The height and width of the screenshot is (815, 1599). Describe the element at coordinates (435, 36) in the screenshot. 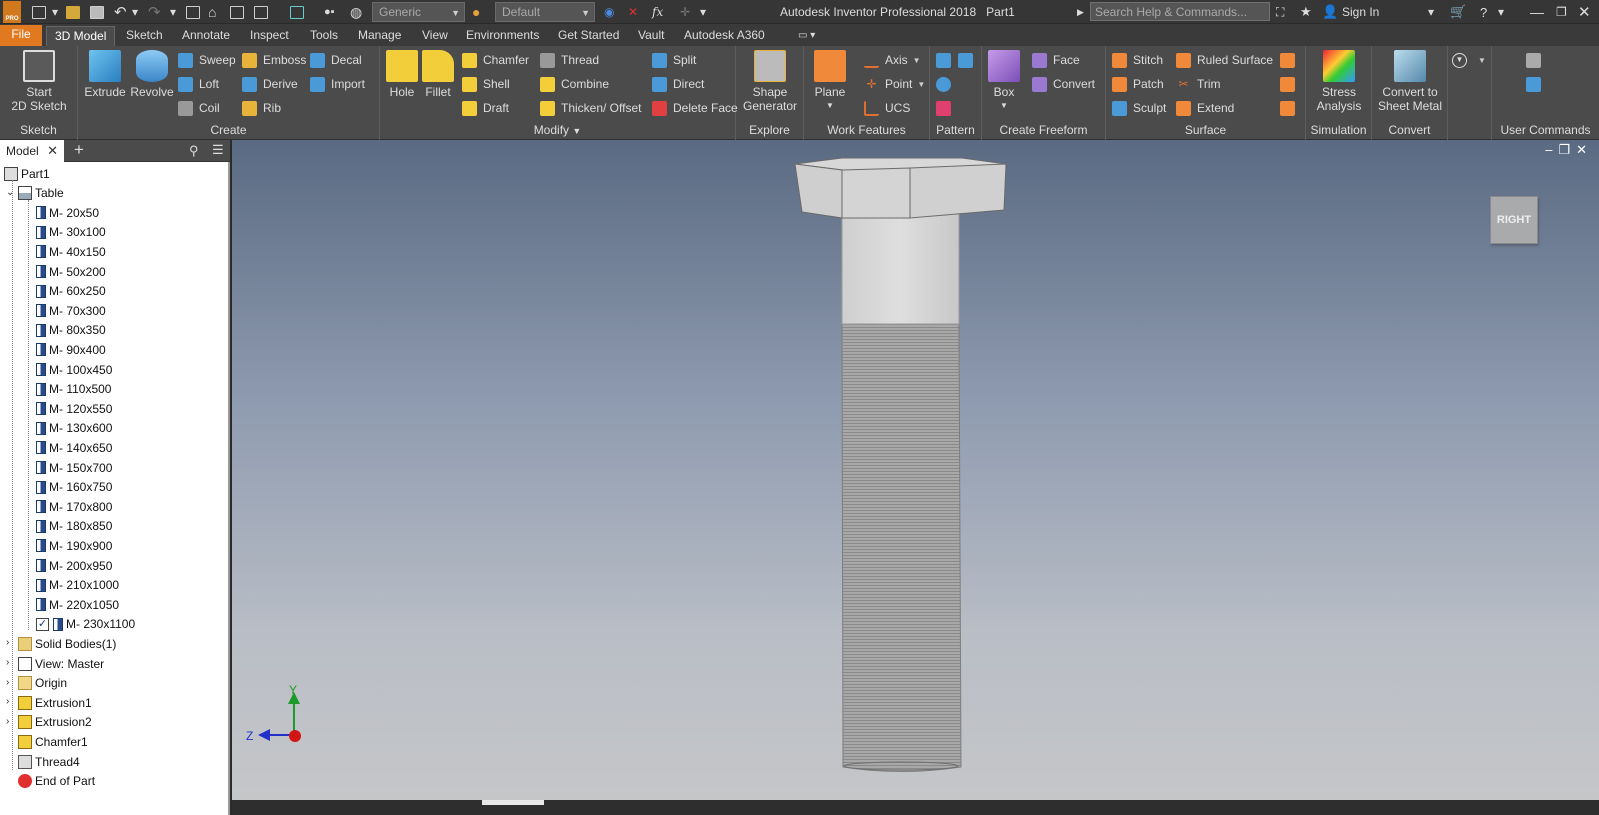

I see `tab-view: View` at that location.